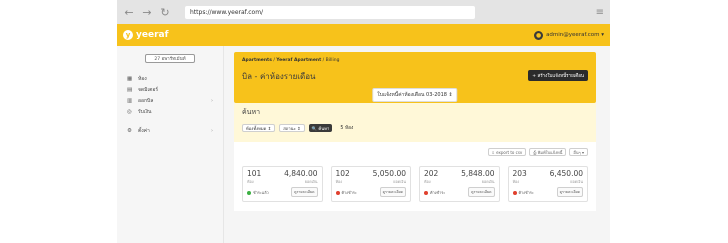 The image size is (728, 243). What do you see at coordinates (170, 111) in the screenshot?
I see `sidebar-item-payment: ◎ รับเงิน` at bounding box center [170, 111].